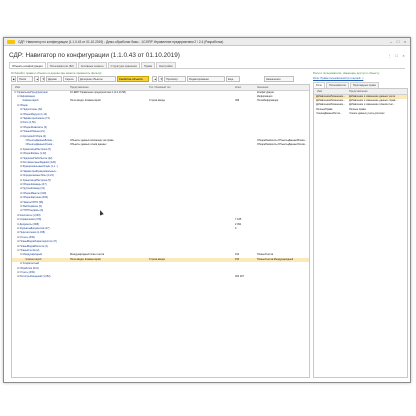  What do you see at coordinates (175, 79) in the screenshot?
I see `view-button: Просмотр` at bounding box center [175, 79].